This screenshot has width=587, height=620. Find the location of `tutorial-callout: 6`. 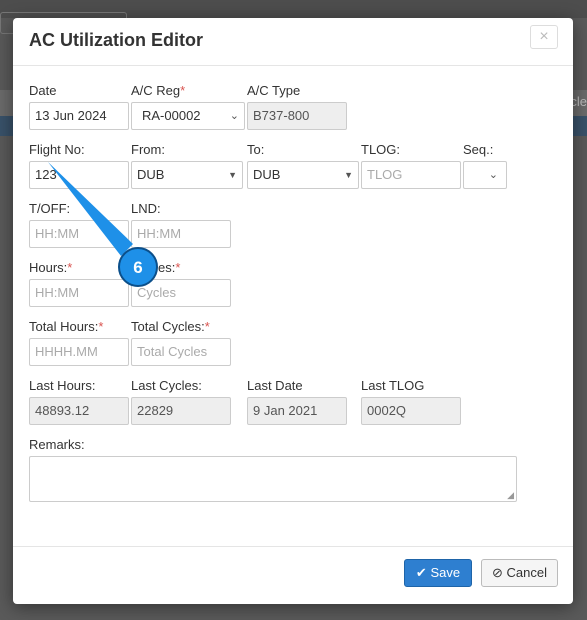

tutorial-callout: 6 is located at coordinates (103, 224).